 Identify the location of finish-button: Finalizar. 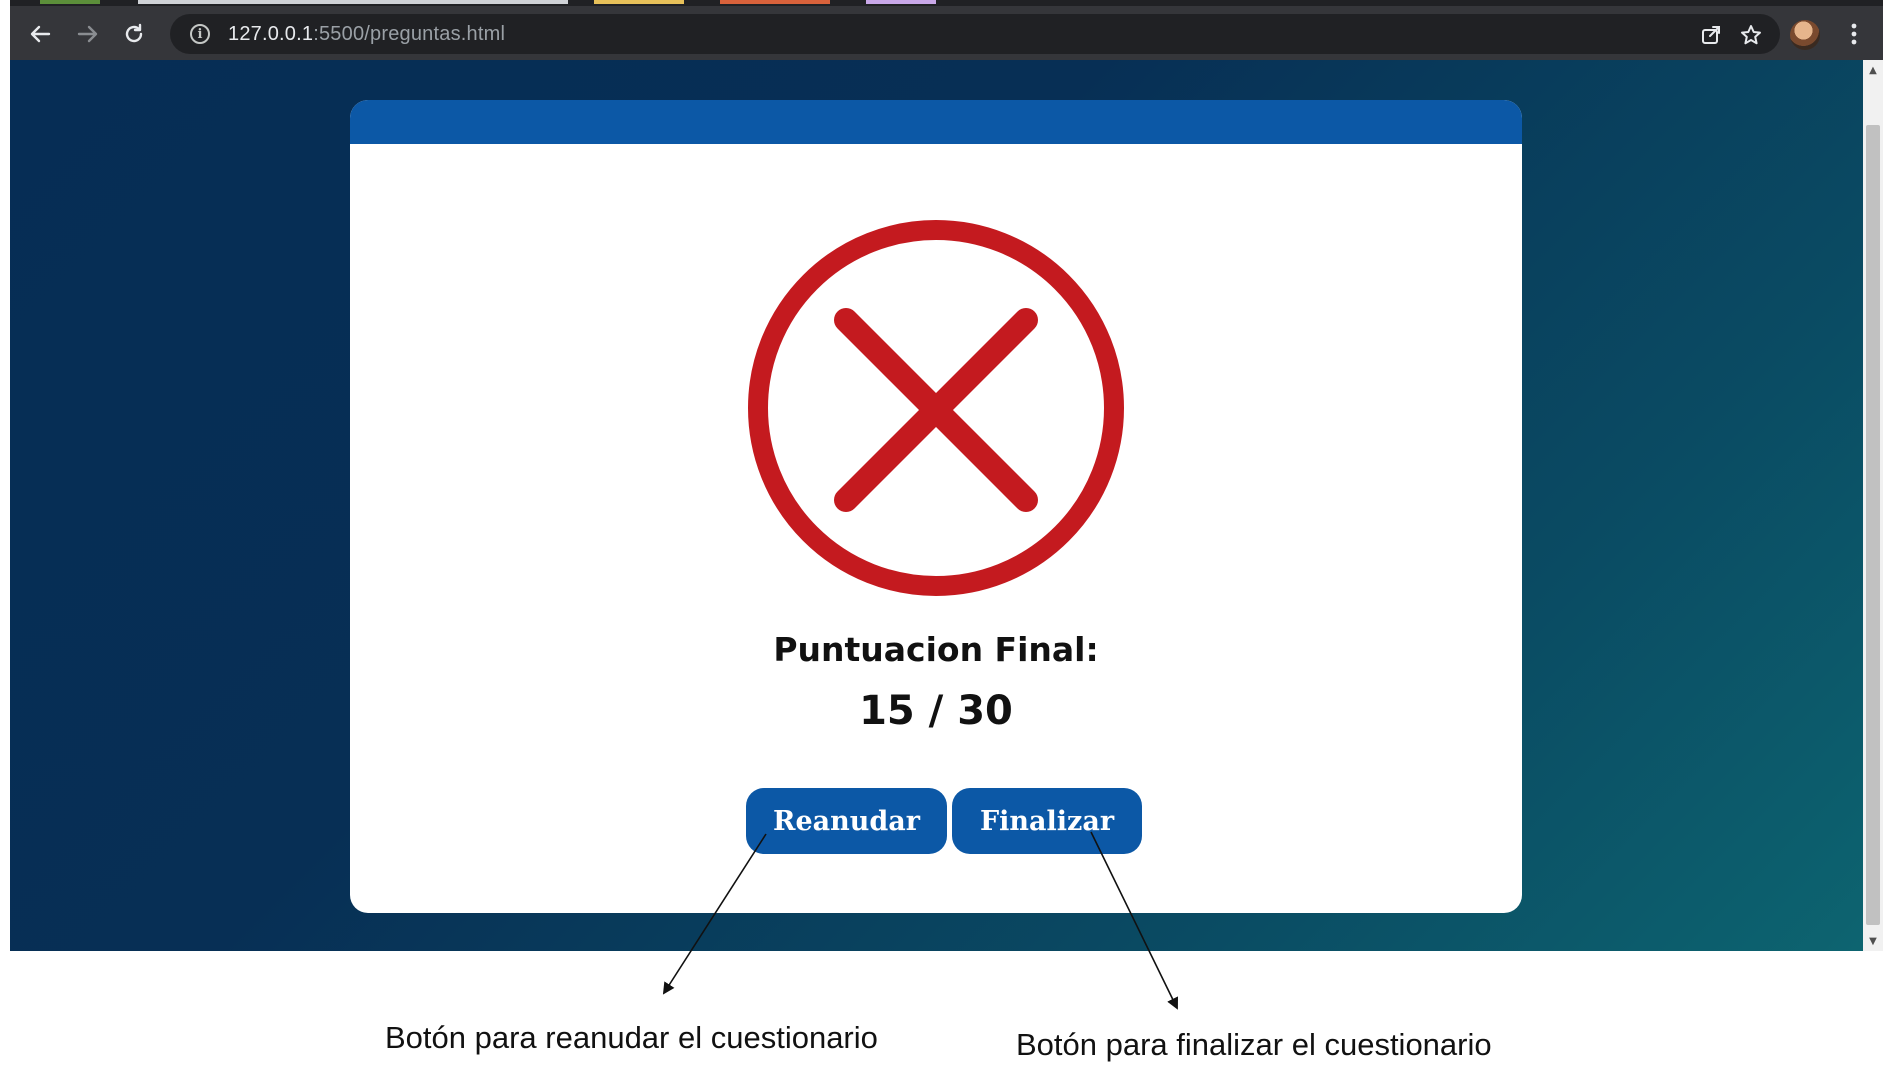
(1047, 821).